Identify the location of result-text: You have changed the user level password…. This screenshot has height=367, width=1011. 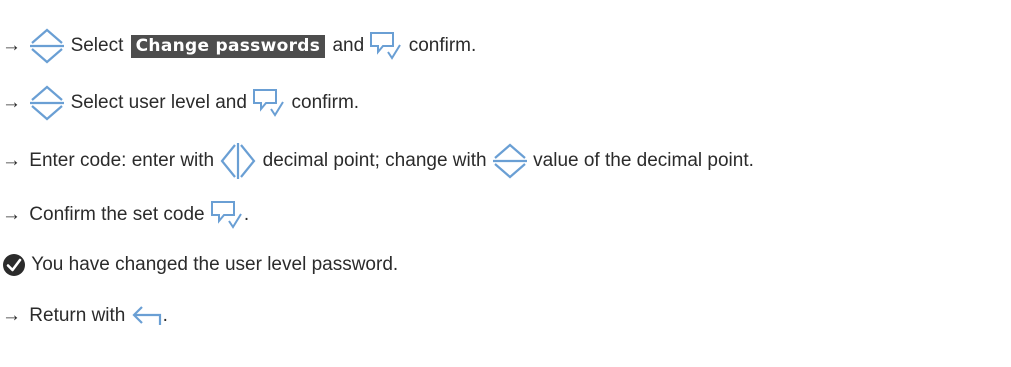
(215, 264).